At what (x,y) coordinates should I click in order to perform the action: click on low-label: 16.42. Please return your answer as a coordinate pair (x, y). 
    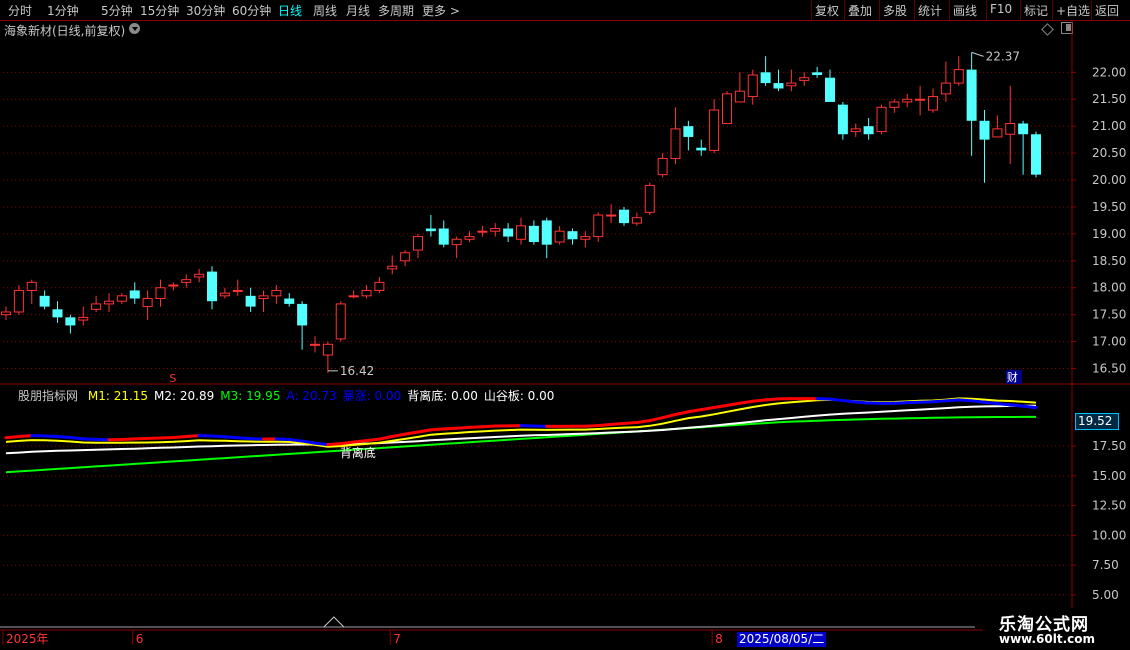
    Looking at the image, I should click on (357, 371).